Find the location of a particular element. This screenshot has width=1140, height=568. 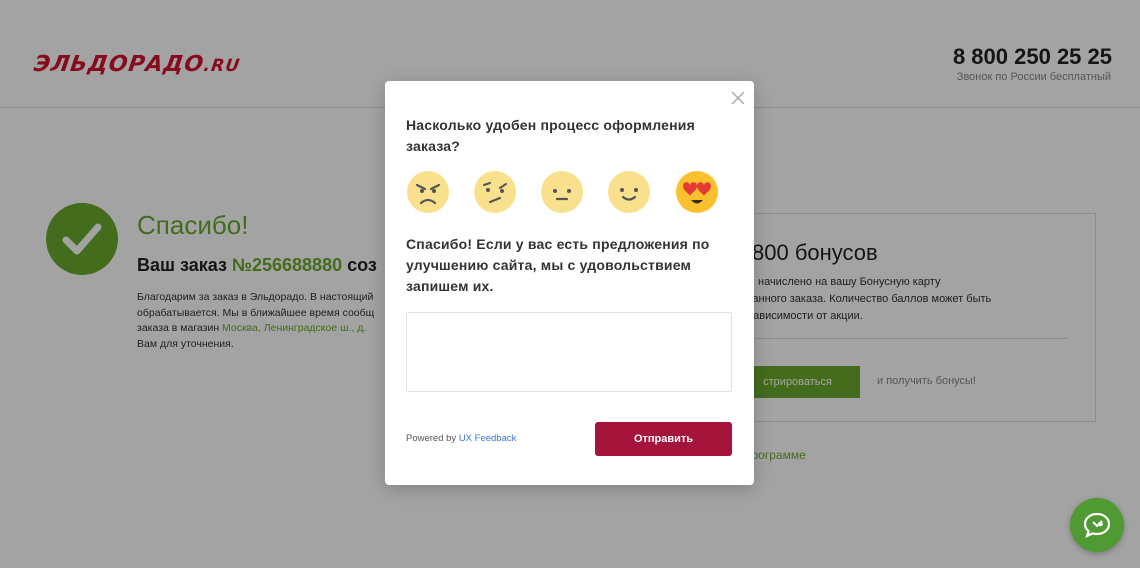

powered-by: Powered by UX Feedback is located at coordinates (461, 438).